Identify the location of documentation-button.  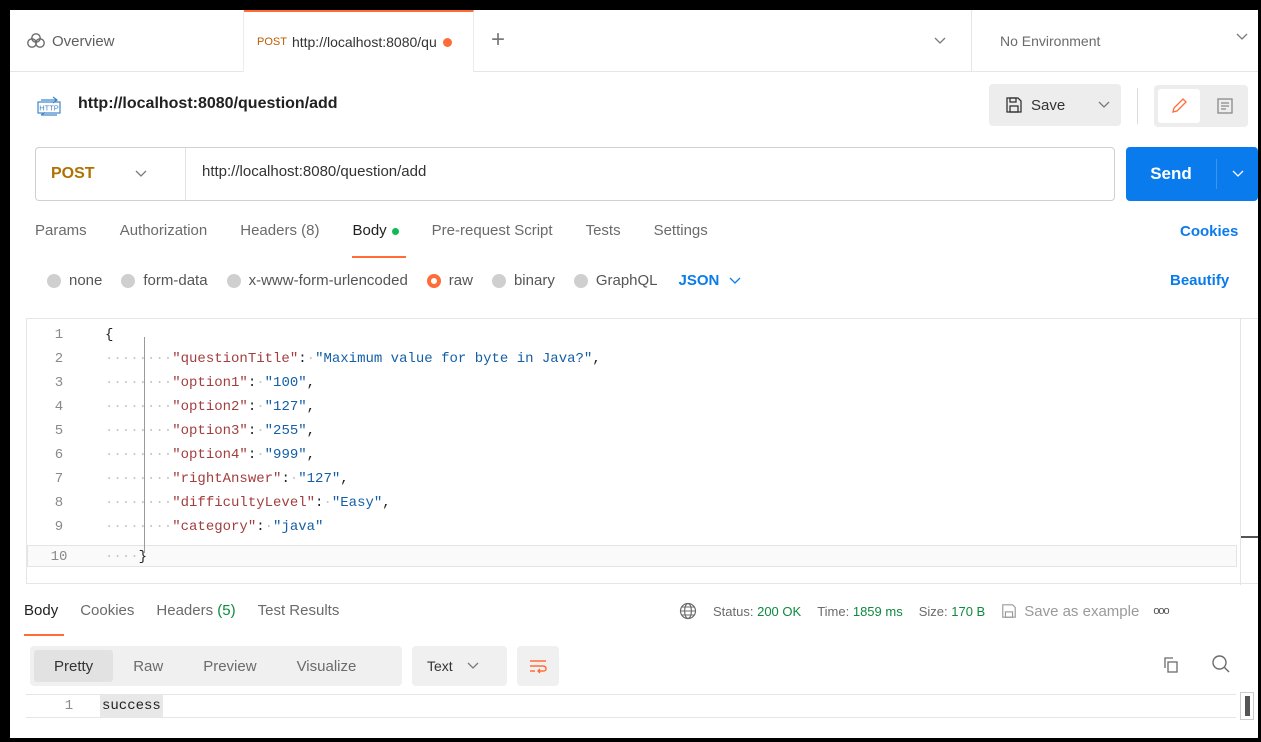
(1225, 106).